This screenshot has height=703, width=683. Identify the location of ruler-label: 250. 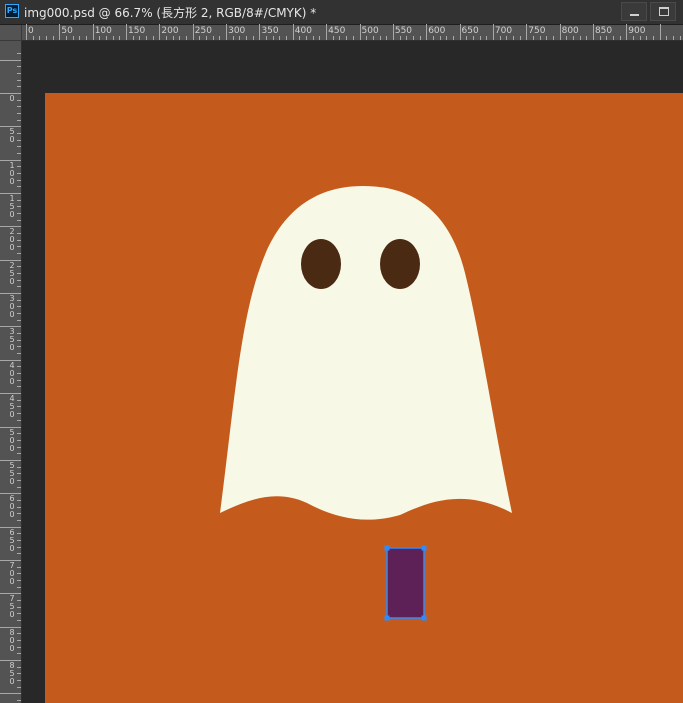
(203, 31).